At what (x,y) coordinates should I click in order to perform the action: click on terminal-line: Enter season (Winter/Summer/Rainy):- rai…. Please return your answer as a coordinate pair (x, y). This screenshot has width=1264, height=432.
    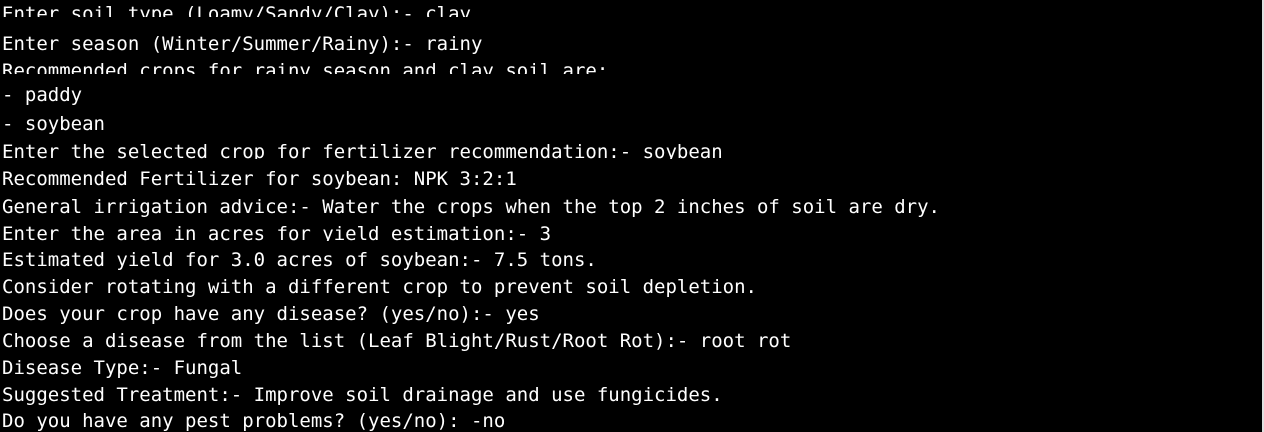
    Looking at the image, I should click on (242, 44).